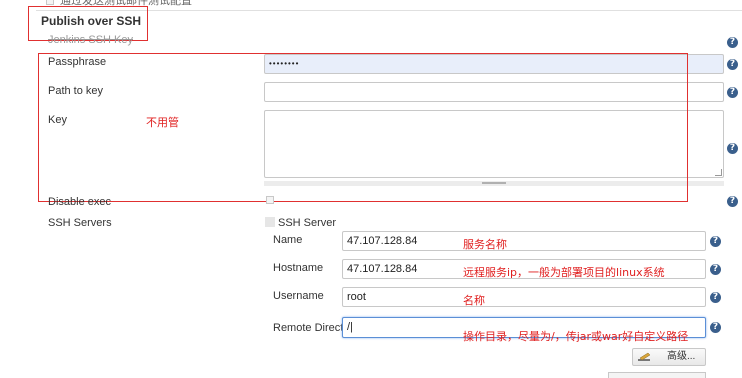 Image resolution: width=742 pixels, height=378 pixels. What do you see at coordinates (715, 241) in the screenshot?
I see `help-icon-name: ?` at bounding box center [715, 241].